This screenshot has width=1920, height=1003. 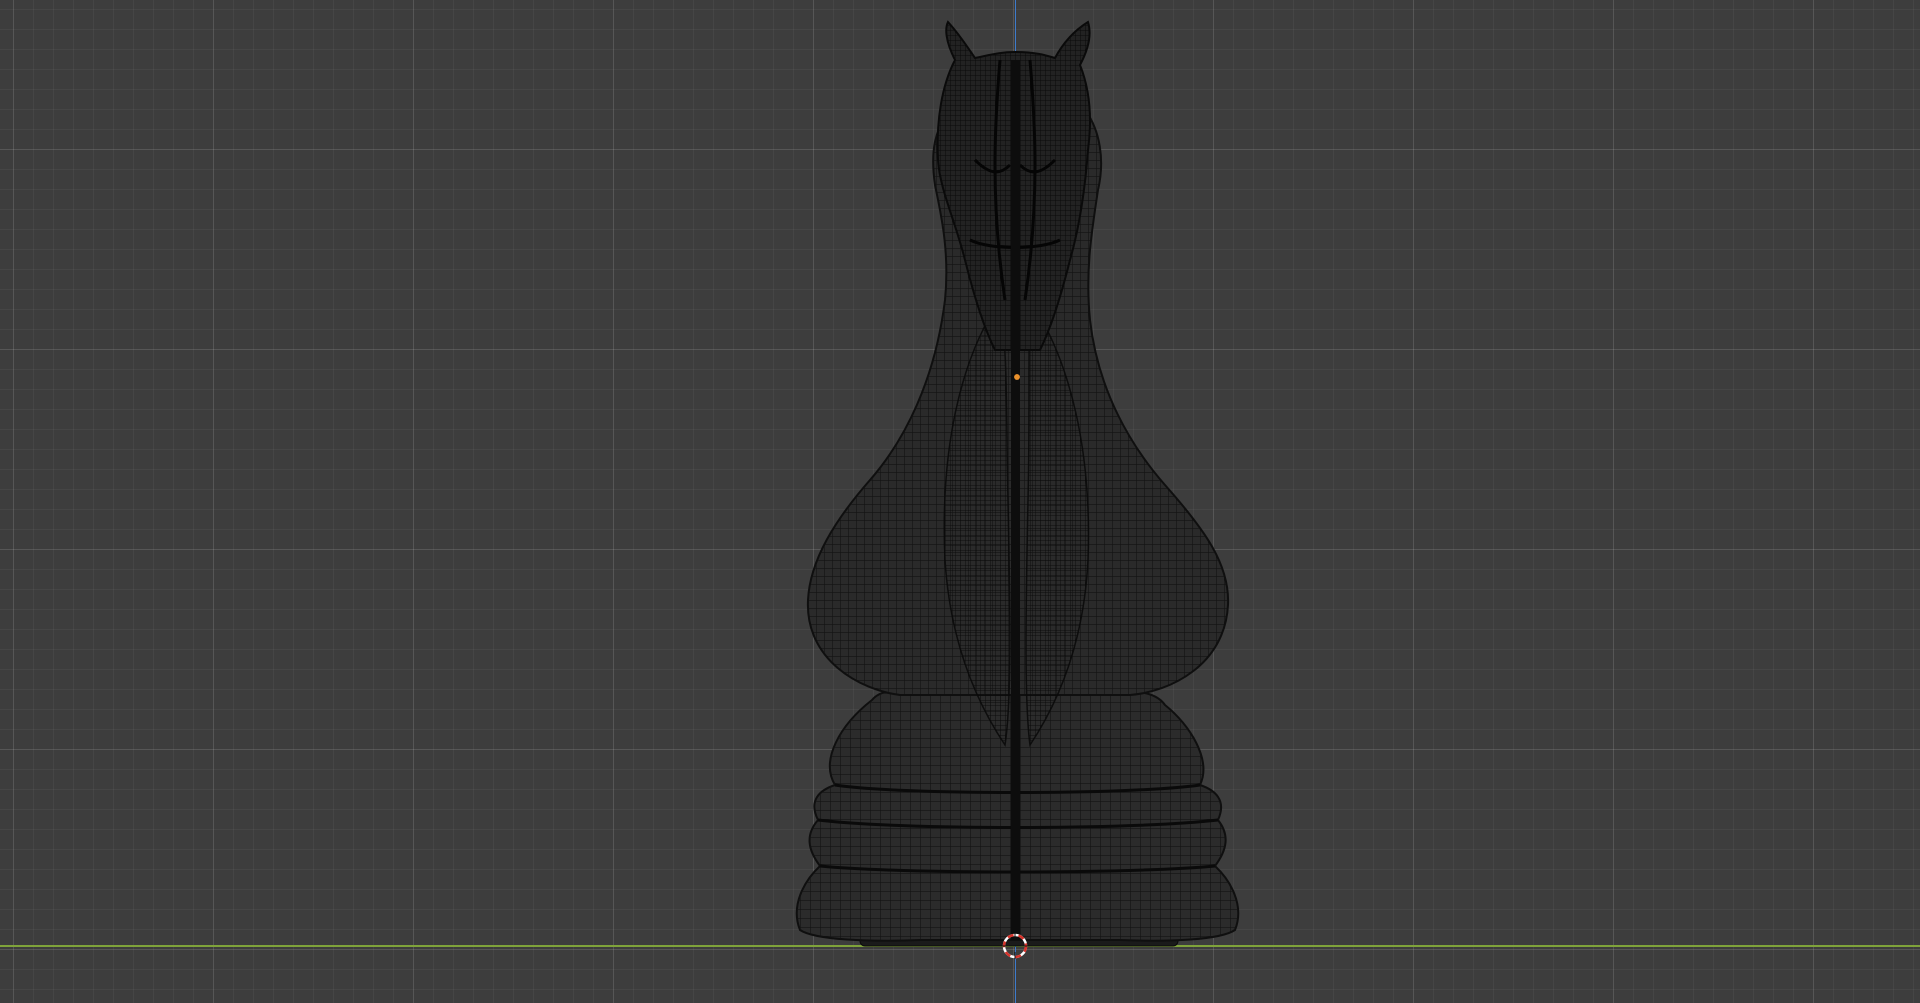 What do you see at coordinates (1017, 377) in the screenshot?
I see `object-origin-icon` at bounding box center [1017, 377].